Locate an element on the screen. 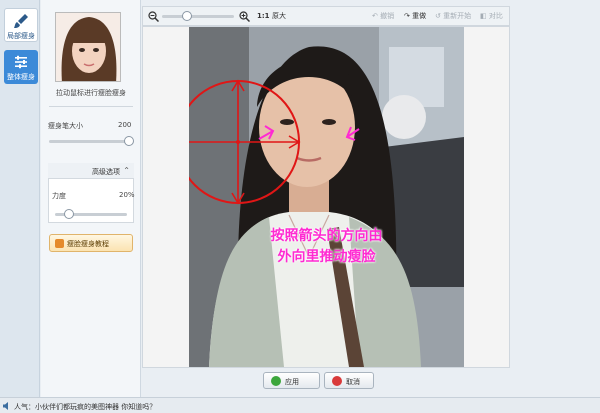 The height and width of the screenshot is (413, 600). chevron-up-icon: ⌃ is located at coordinates (126, 170).